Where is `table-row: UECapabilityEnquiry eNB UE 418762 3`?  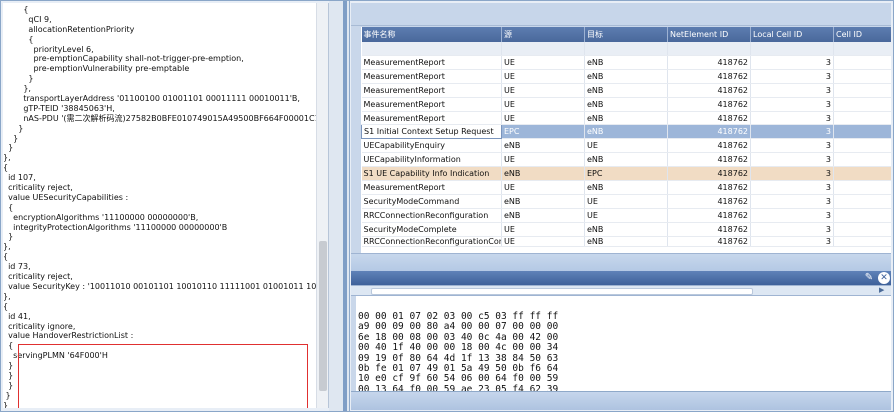 table-row: UECapabilityEnquiry eNB UE 418762 3 is located at coordinates (626, 146).